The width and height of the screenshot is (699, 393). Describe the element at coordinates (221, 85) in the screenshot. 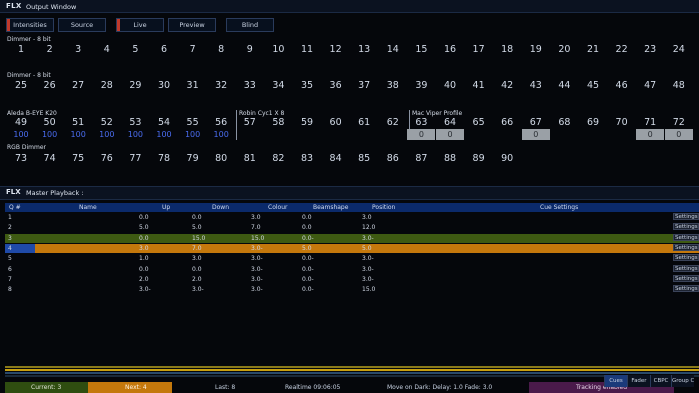

I see `channel-cell: 32` at that location.